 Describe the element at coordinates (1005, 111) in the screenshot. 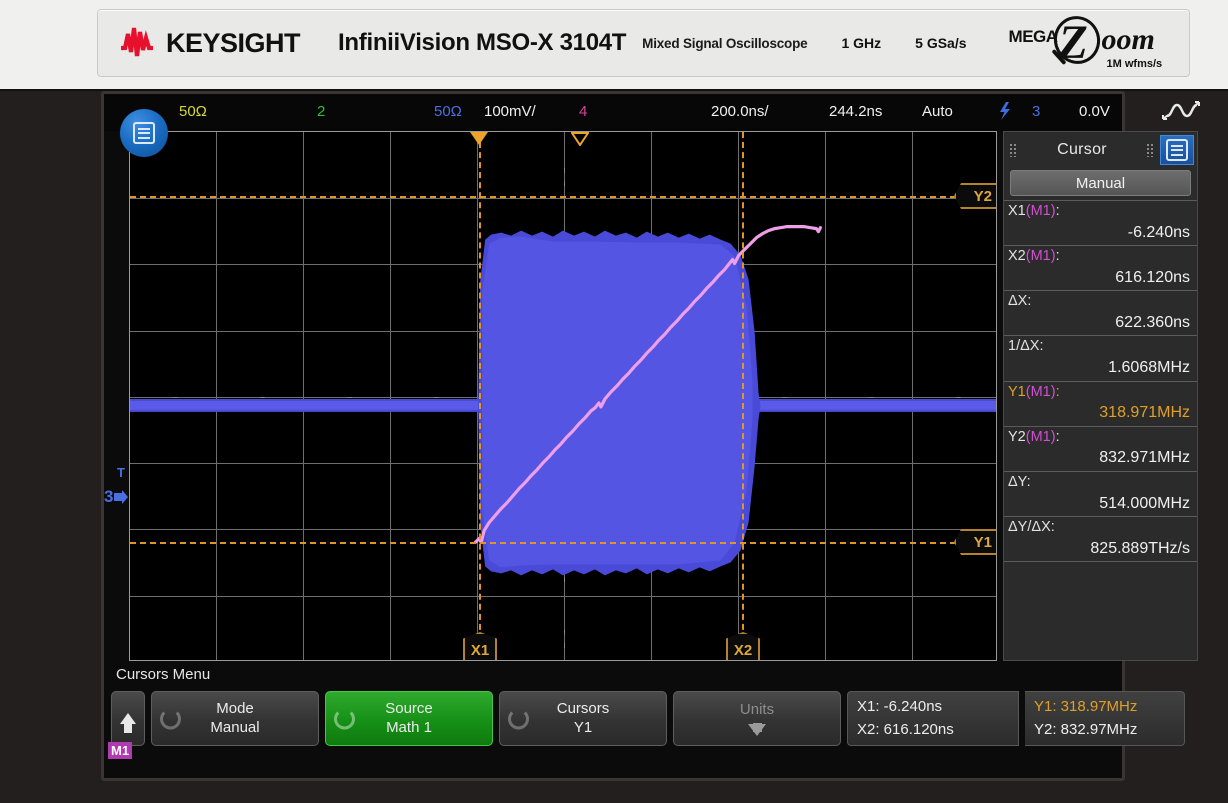

I see `edge-trigger-icon` at that location.